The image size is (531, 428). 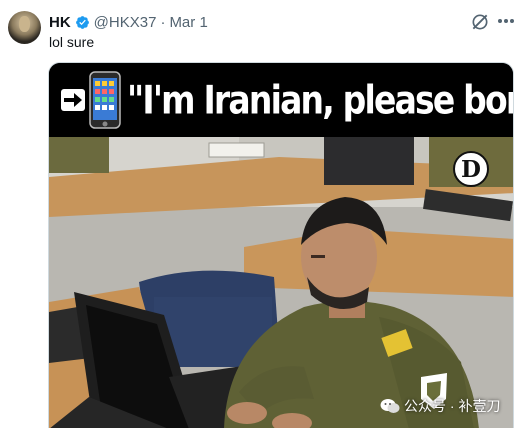 I want to click on svg-text: D, so click(x=471, y=169).